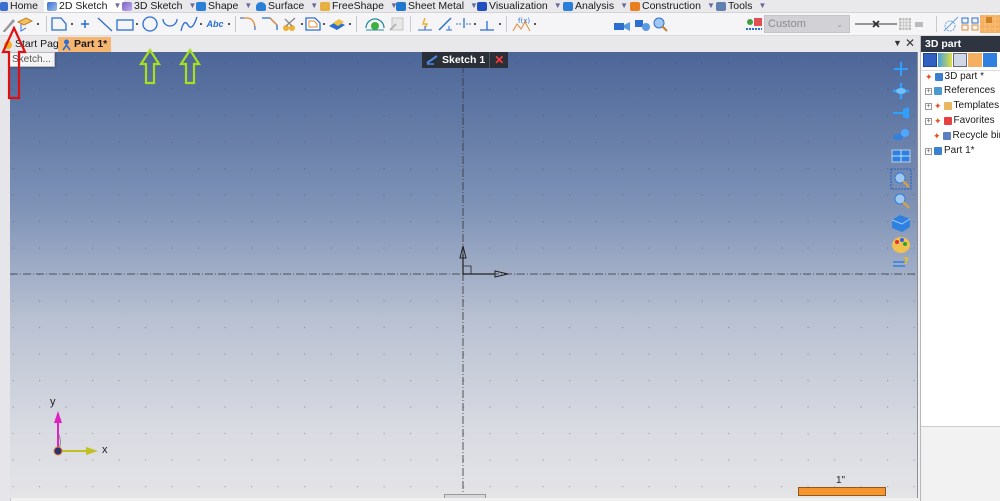  I want to click on mirror-tool-button, so click(397, 24).